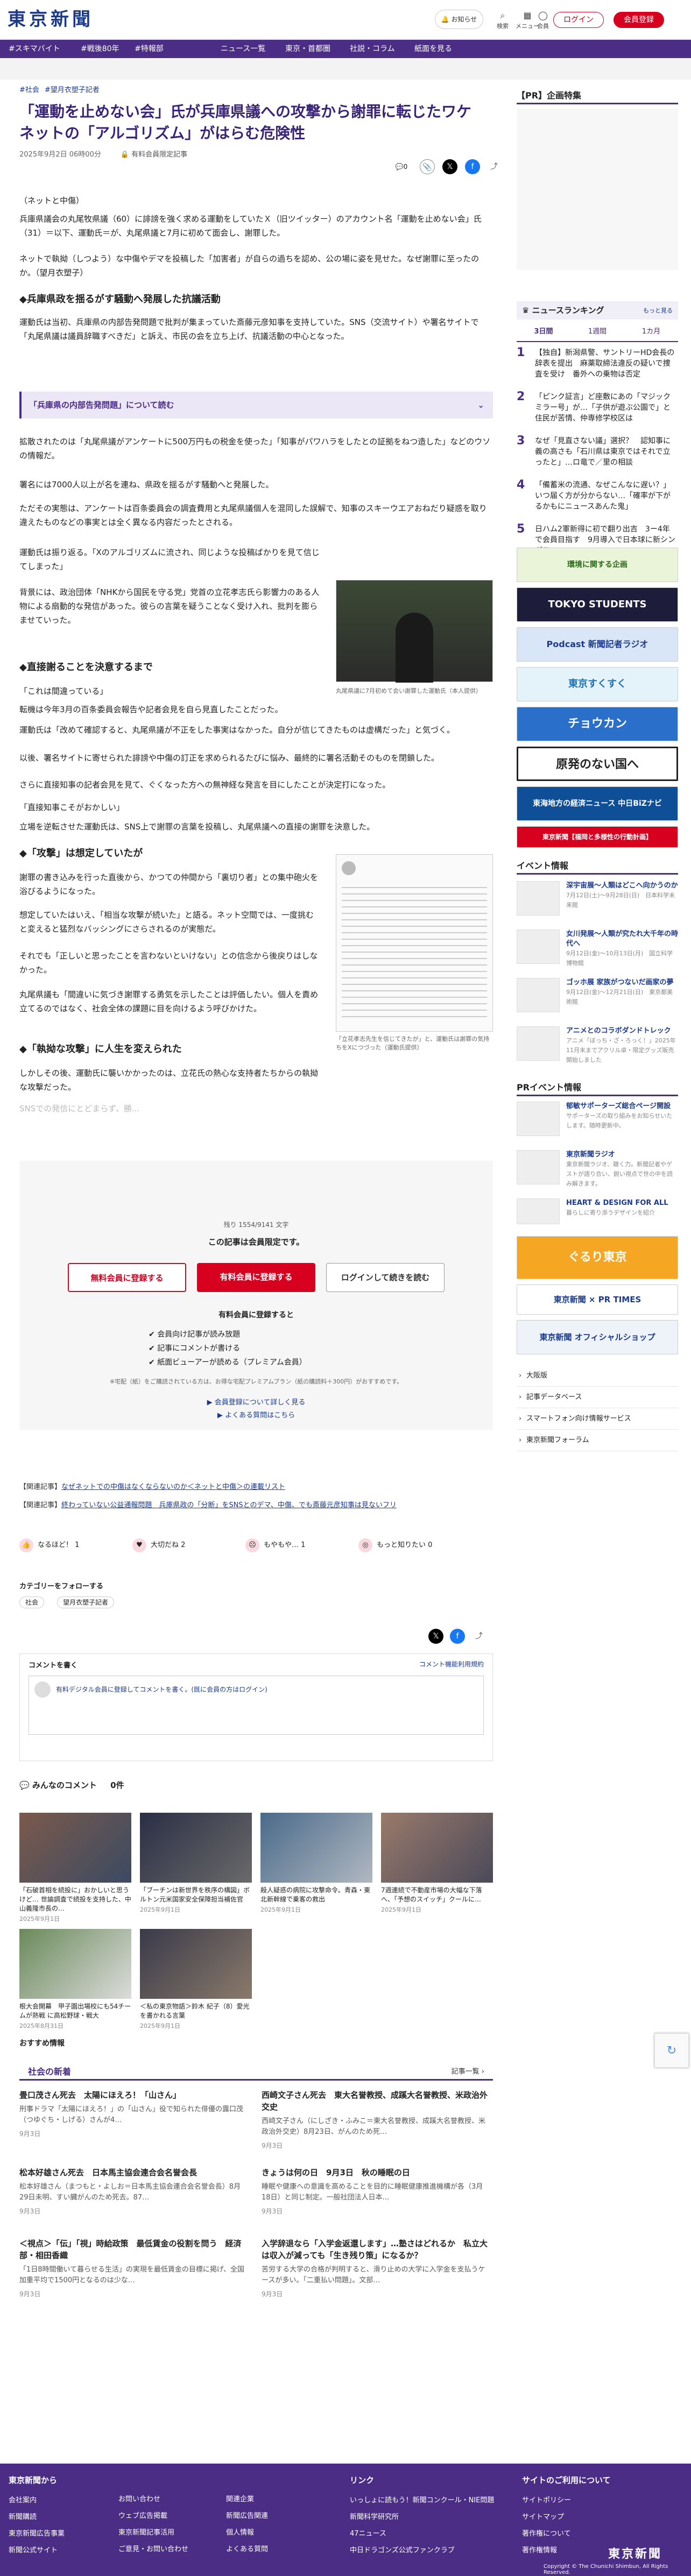 This screenshot has width=691, height=2576. Describe the element at coordinates (34, 49) in the screenshot. I see `nav-item-sukima: #スキマバイト` at that location.